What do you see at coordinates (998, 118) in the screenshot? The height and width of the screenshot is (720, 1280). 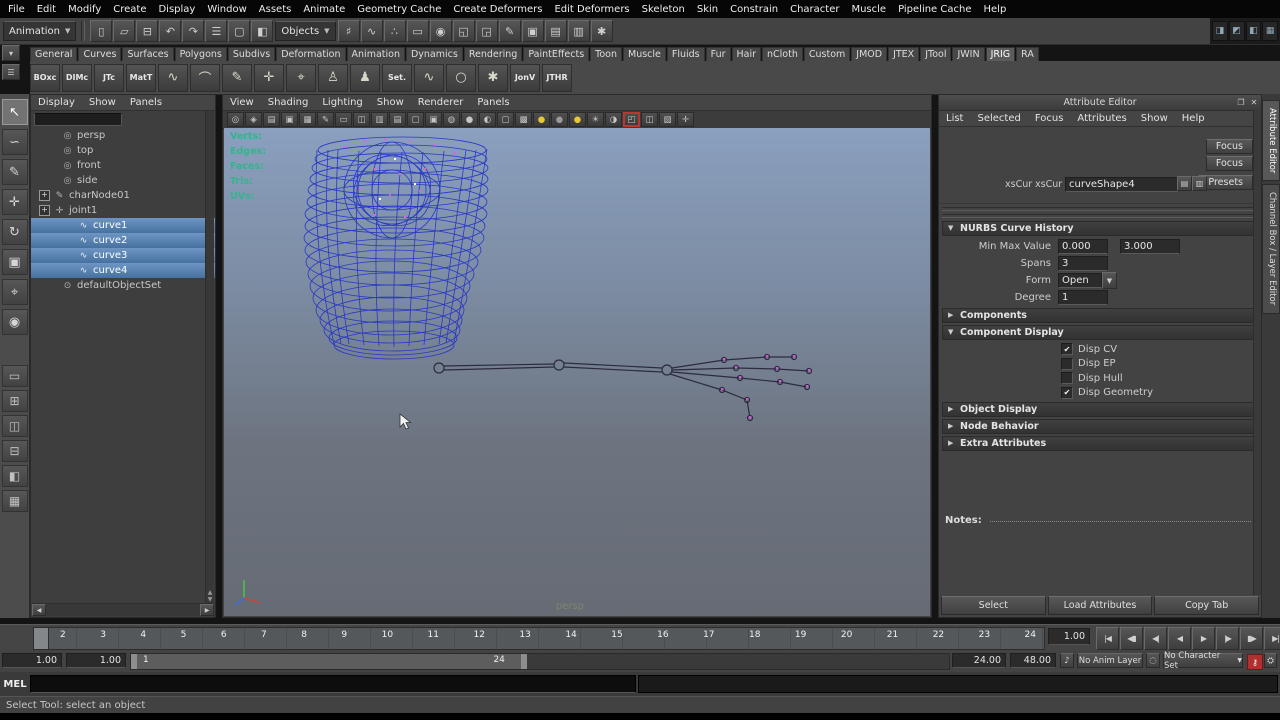 I see `attribute-editor-menu-item: Selected` at bounding box center [998, 118].